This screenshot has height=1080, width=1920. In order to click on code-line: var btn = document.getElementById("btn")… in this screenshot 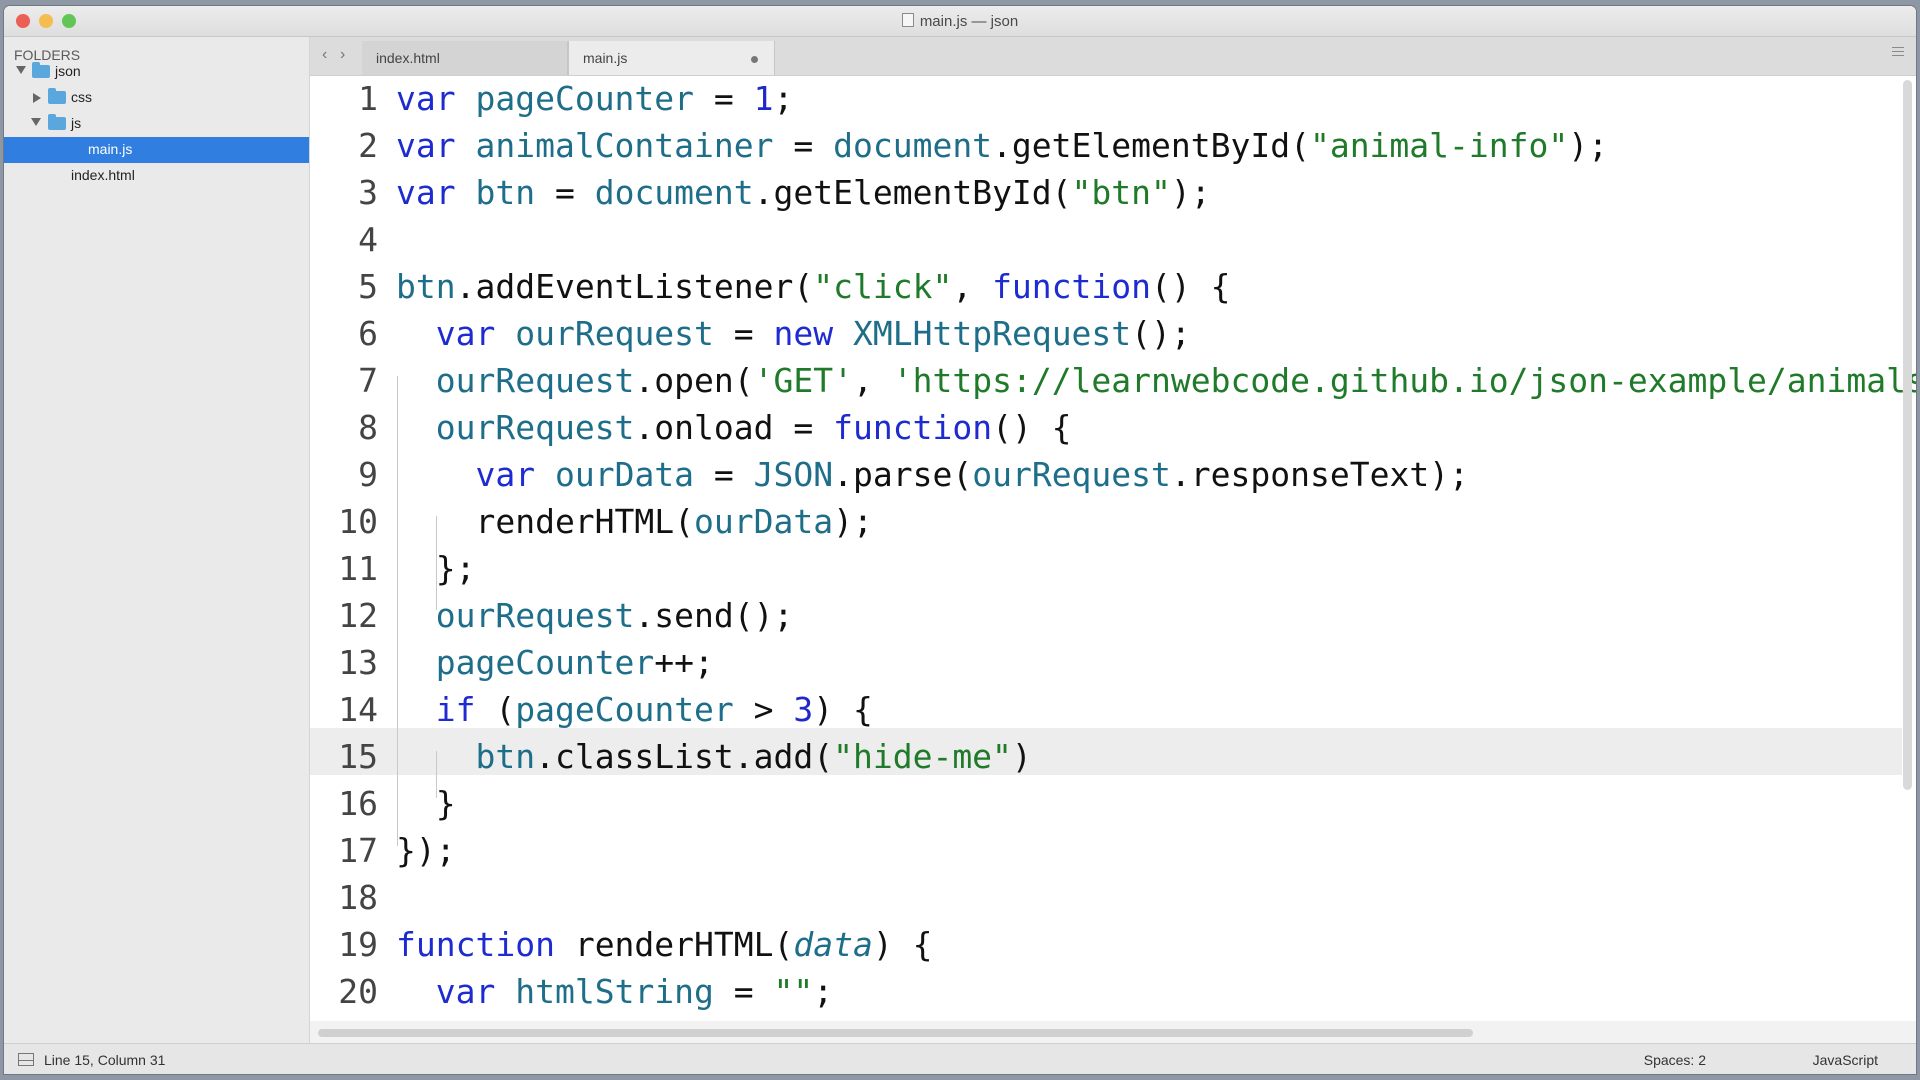, I will do `click(803, 192)`.